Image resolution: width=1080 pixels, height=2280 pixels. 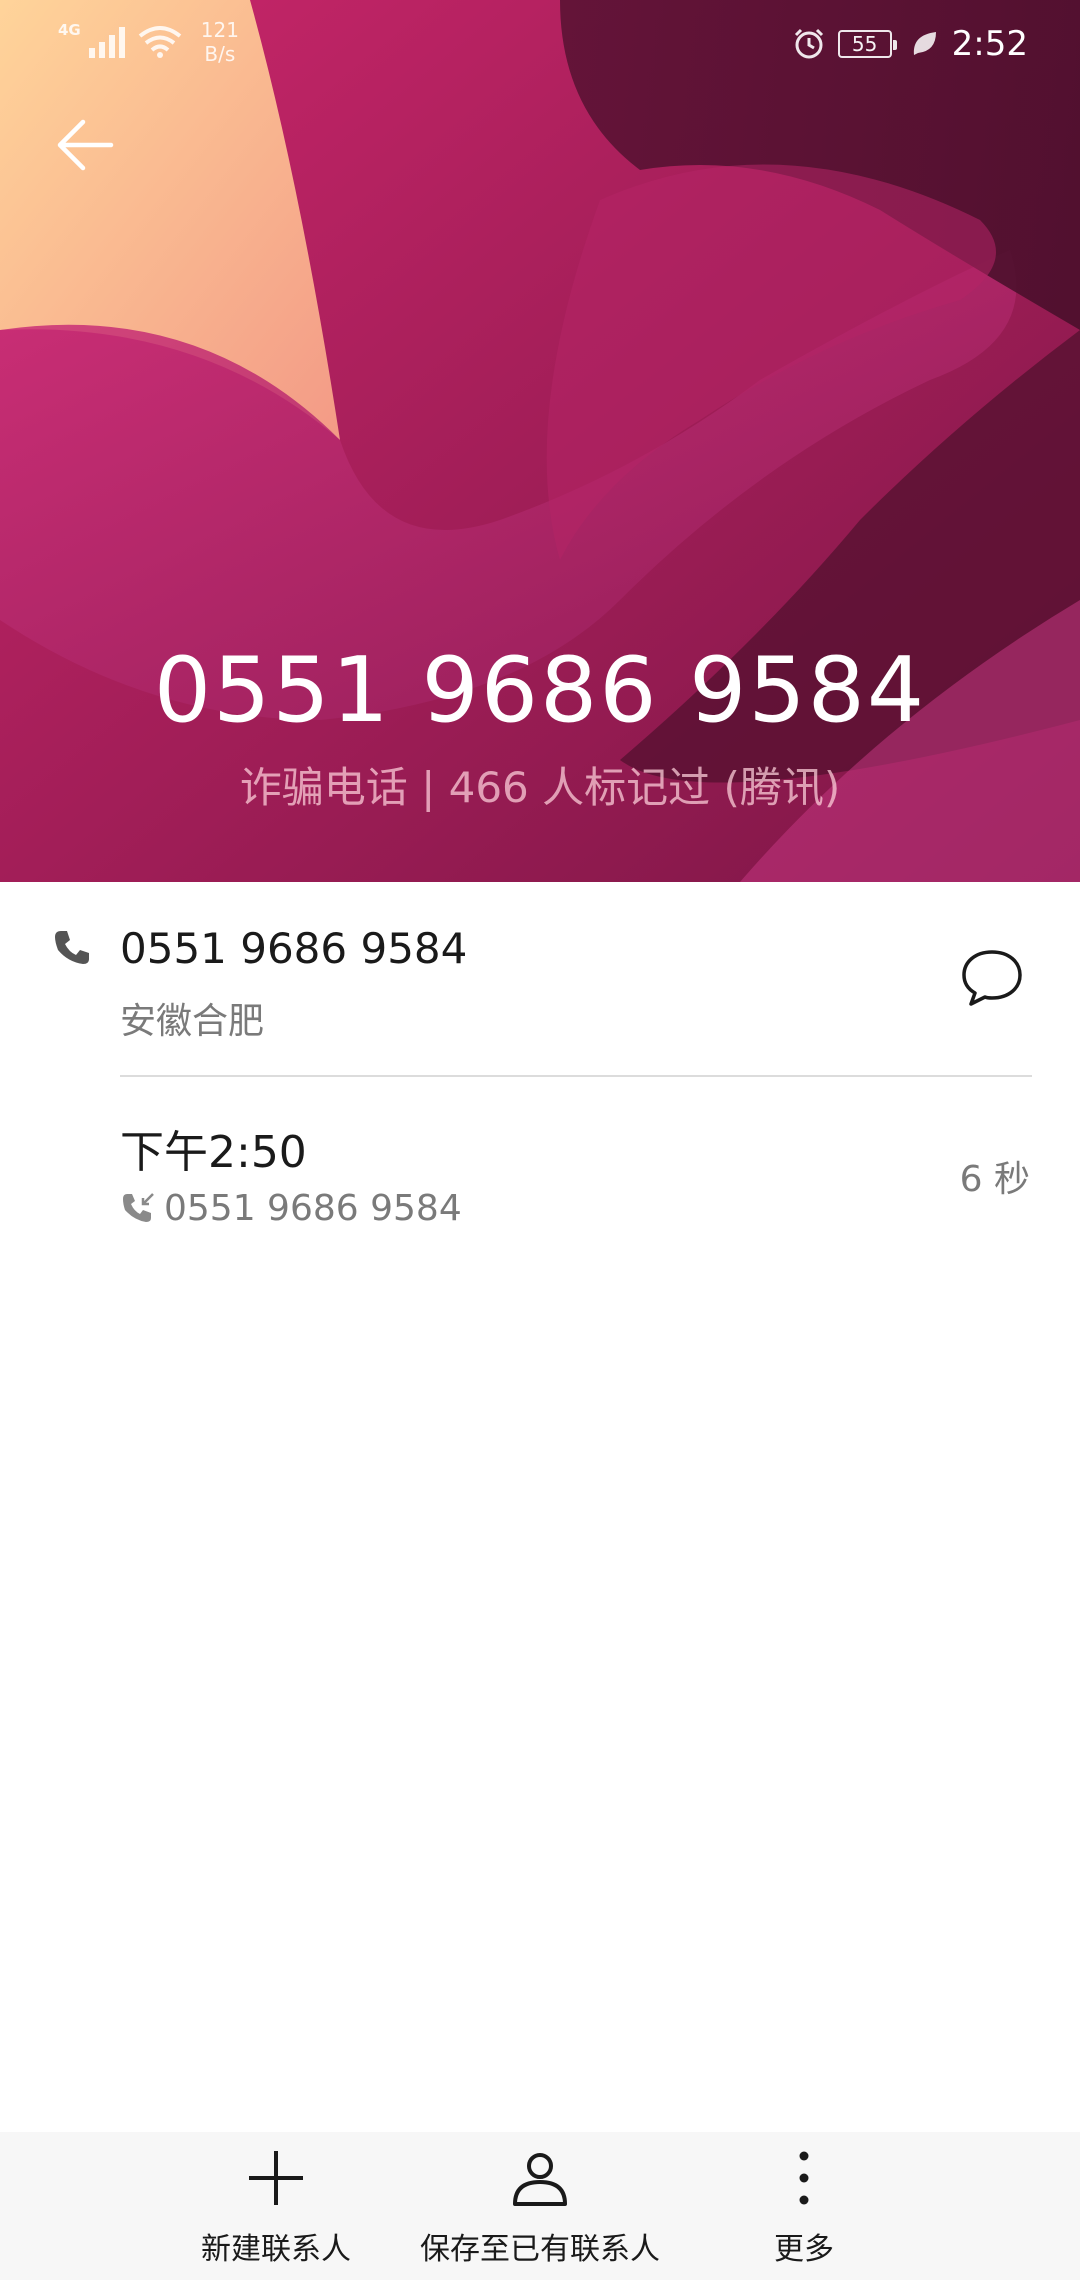 I want to click on more-button: 更多, so click(x=804, y=2206).